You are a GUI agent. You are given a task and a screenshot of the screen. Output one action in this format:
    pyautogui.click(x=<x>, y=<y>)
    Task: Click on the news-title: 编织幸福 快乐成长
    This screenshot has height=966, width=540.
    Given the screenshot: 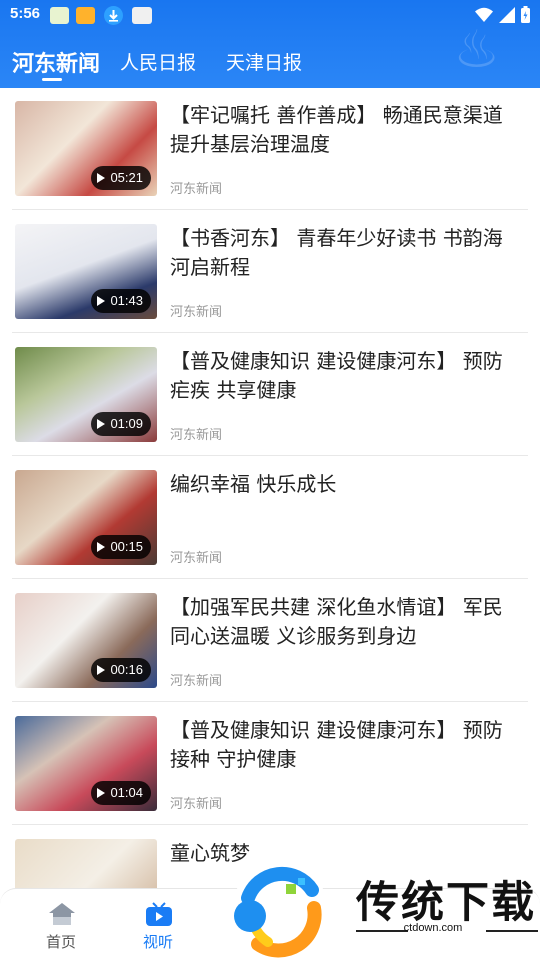 What is the action you would take?
    pyautogui.click(x=345, y=484)
    